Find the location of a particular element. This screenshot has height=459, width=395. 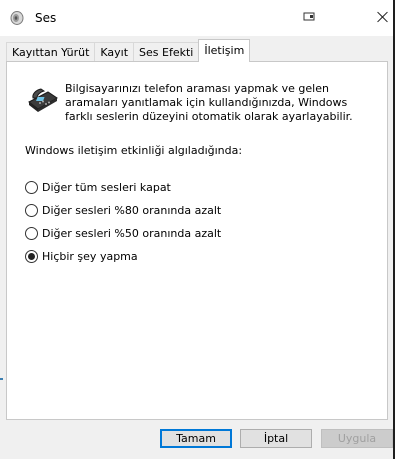

option-label: Diğer sesleri %50 oranında azalt is located at coordinates (132, 233).